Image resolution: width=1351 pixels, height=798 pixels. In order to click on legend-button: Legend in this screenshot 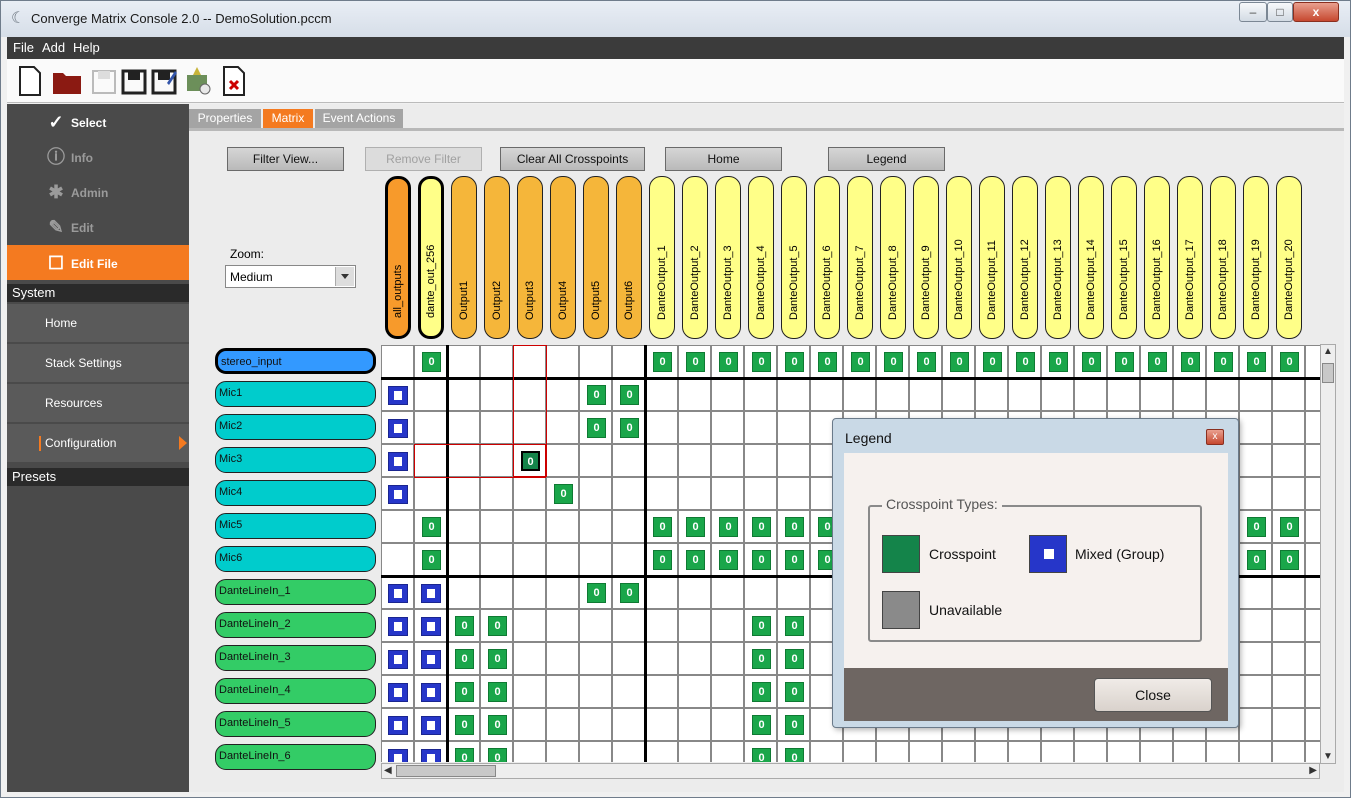, I will do `click(886, 159)`.